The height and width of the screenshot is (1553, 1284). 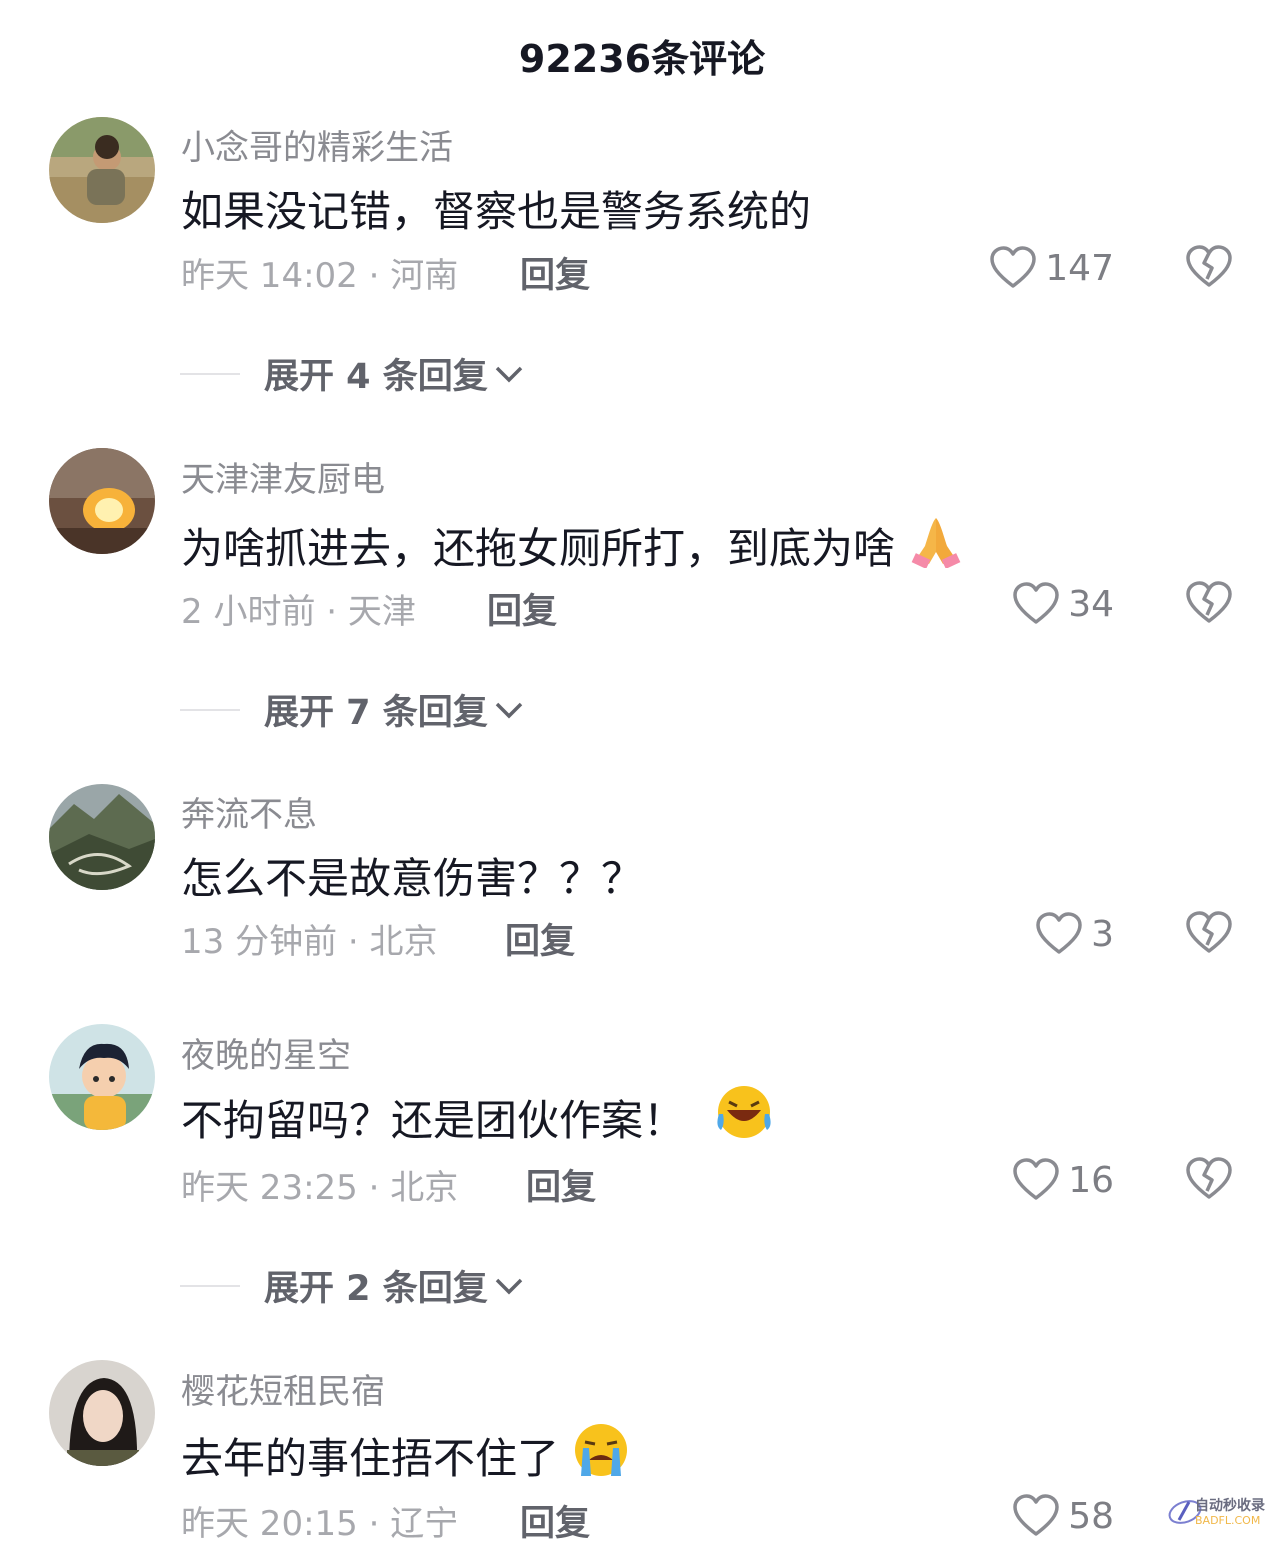 What do you see at coordinates (601, 1455) in the screenshot?
I see `crying-emoji` at bounding box center [601, 1455].